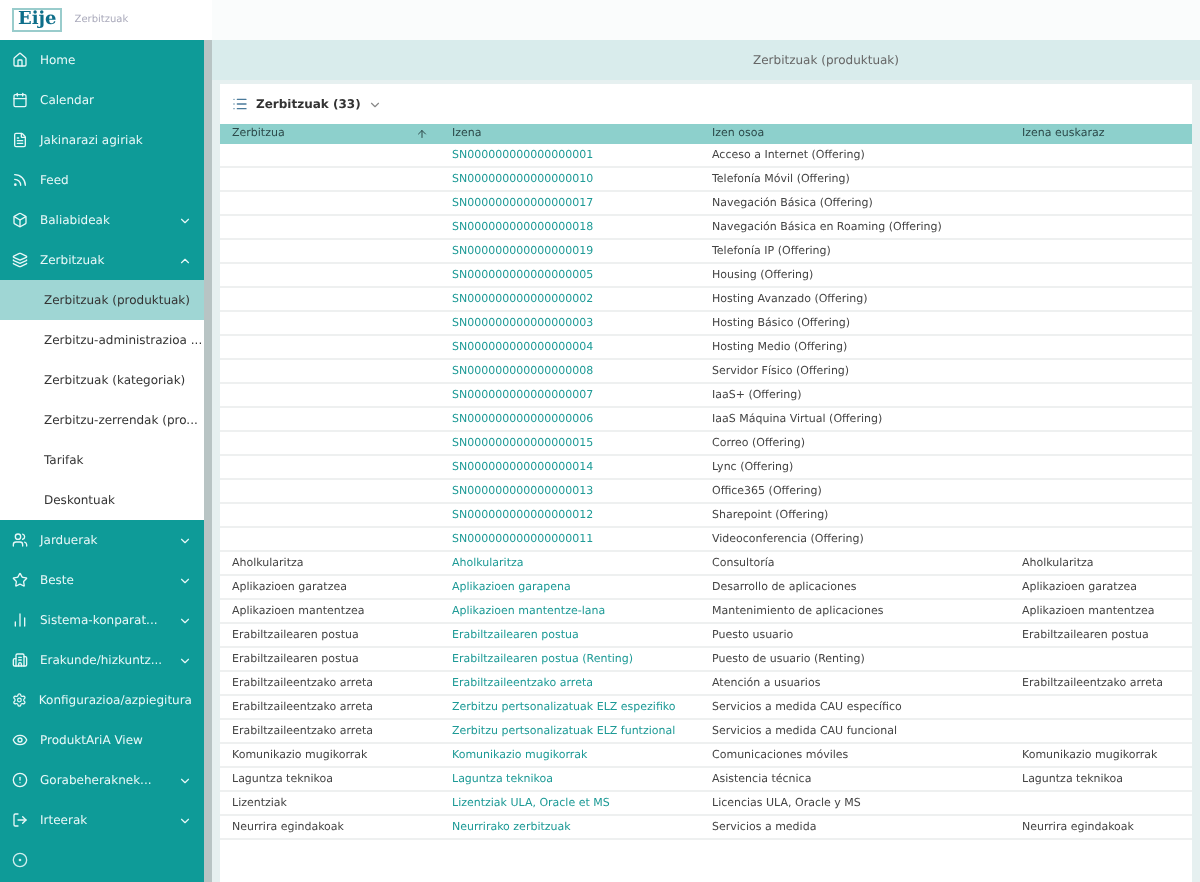  Describe the element at coordinates (375, 104) in the screenshot. I see `chevron-down-icon` at that location.